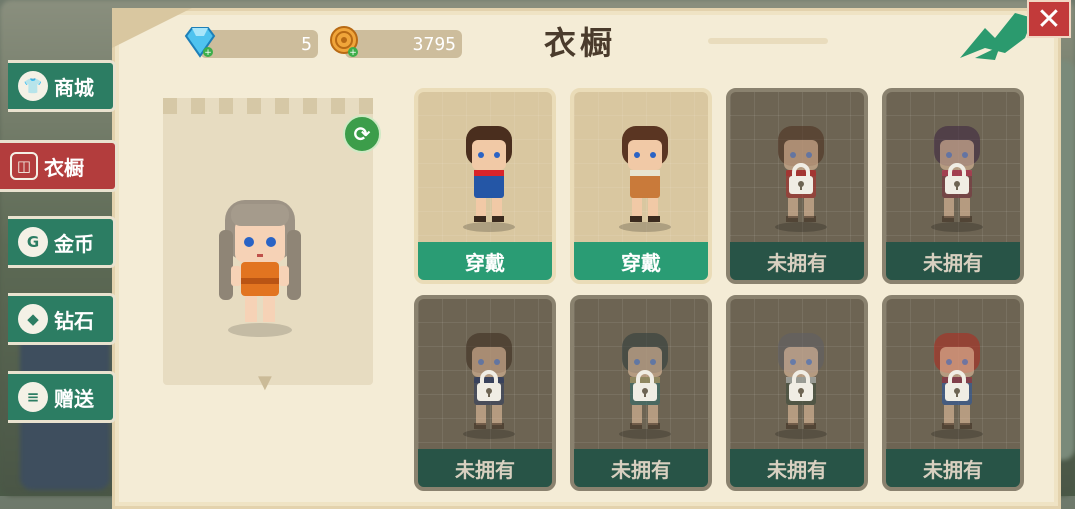 This screenshot has height=509, width=1075. I want to click on tab-shop: 👕 商城, so click(62, 86).